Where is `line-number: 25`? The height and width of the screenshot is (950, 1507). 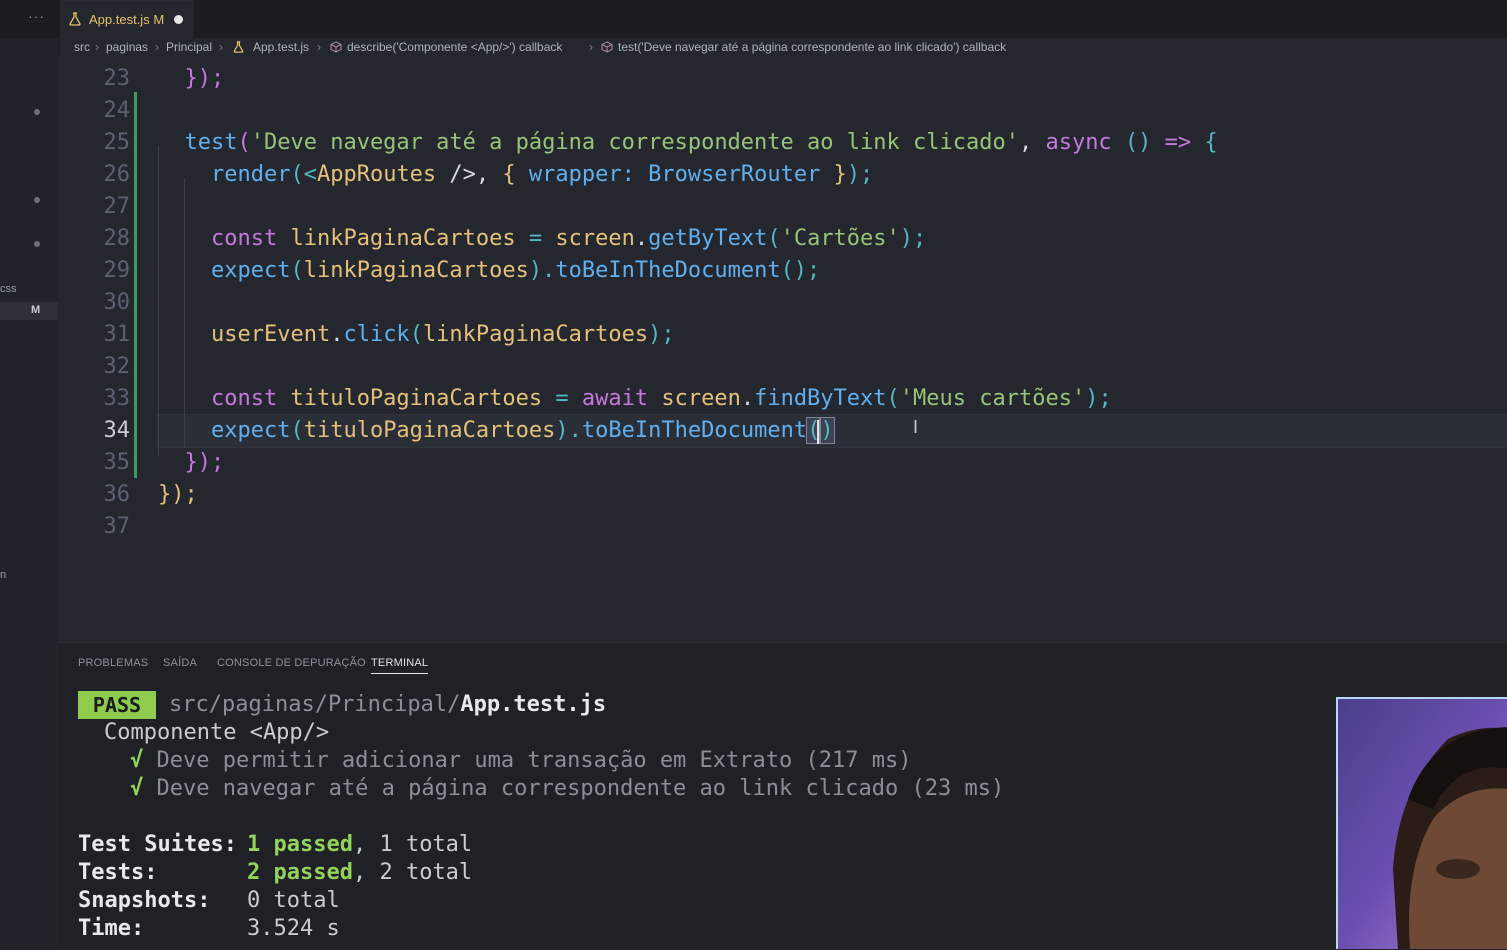 line-number: 25 is located at coordinates (117, 142).